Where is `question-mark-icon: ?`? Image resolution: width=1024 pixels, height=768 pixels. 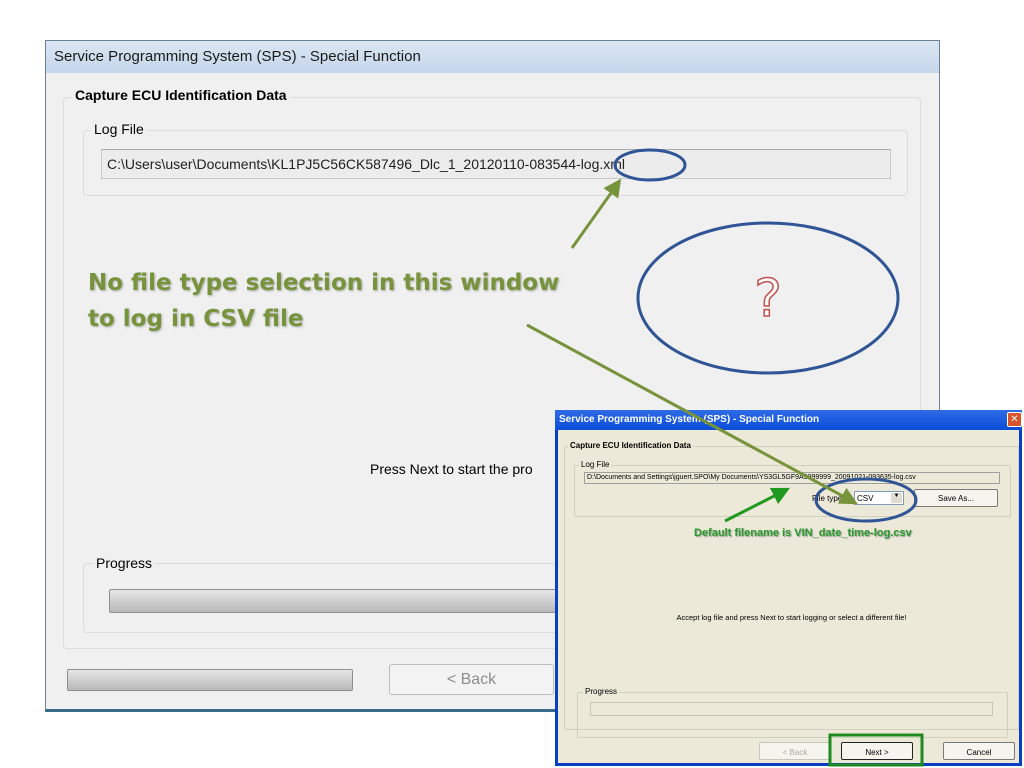 question-mark-icon: ? is located at coordinates (768, 299).